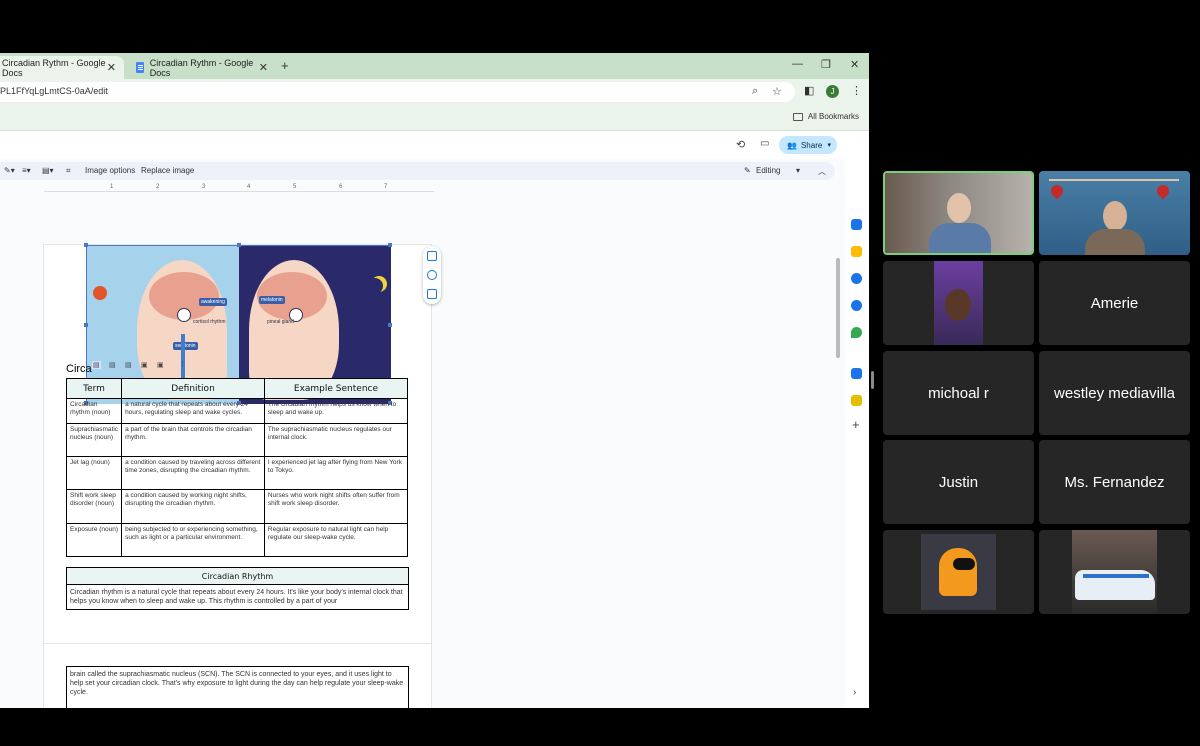  What do you see at coordinates (432, 294) in the screenshot?
I see `suggest-edits-icon` at bounding box center [432, 294].